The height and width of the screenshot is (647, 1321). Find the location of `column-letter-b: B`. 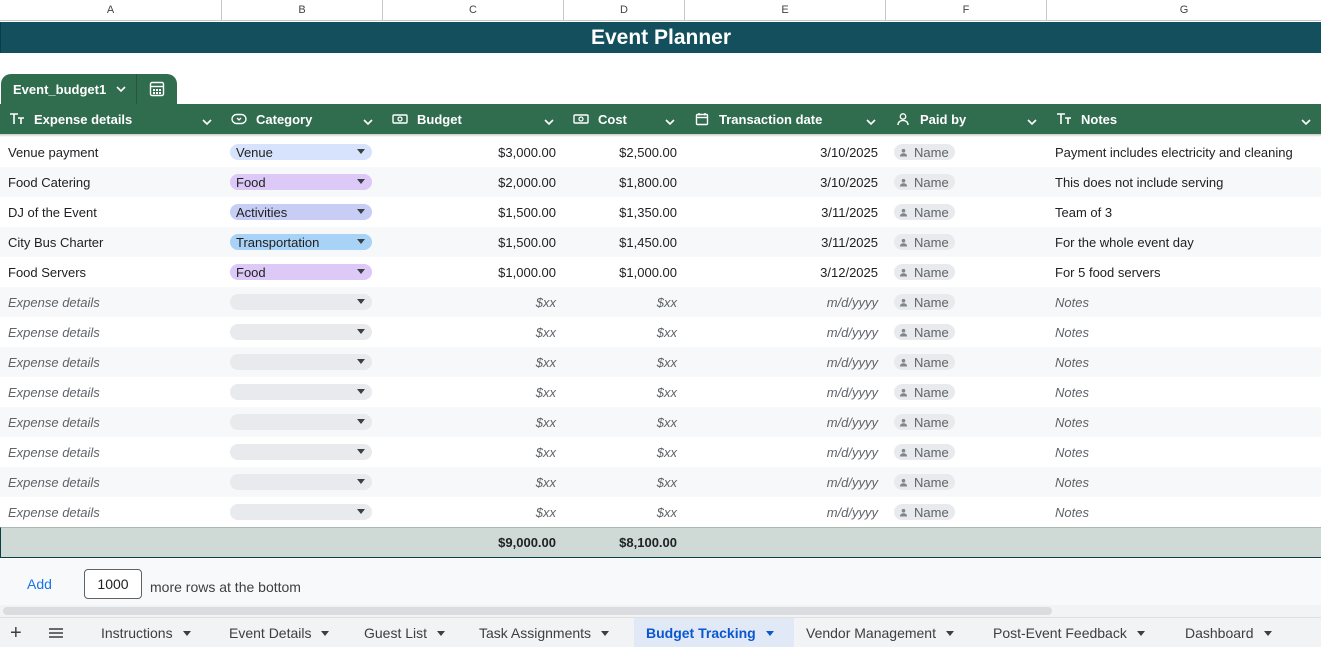

column-letter-b: B is located at coordinates (302, 10).